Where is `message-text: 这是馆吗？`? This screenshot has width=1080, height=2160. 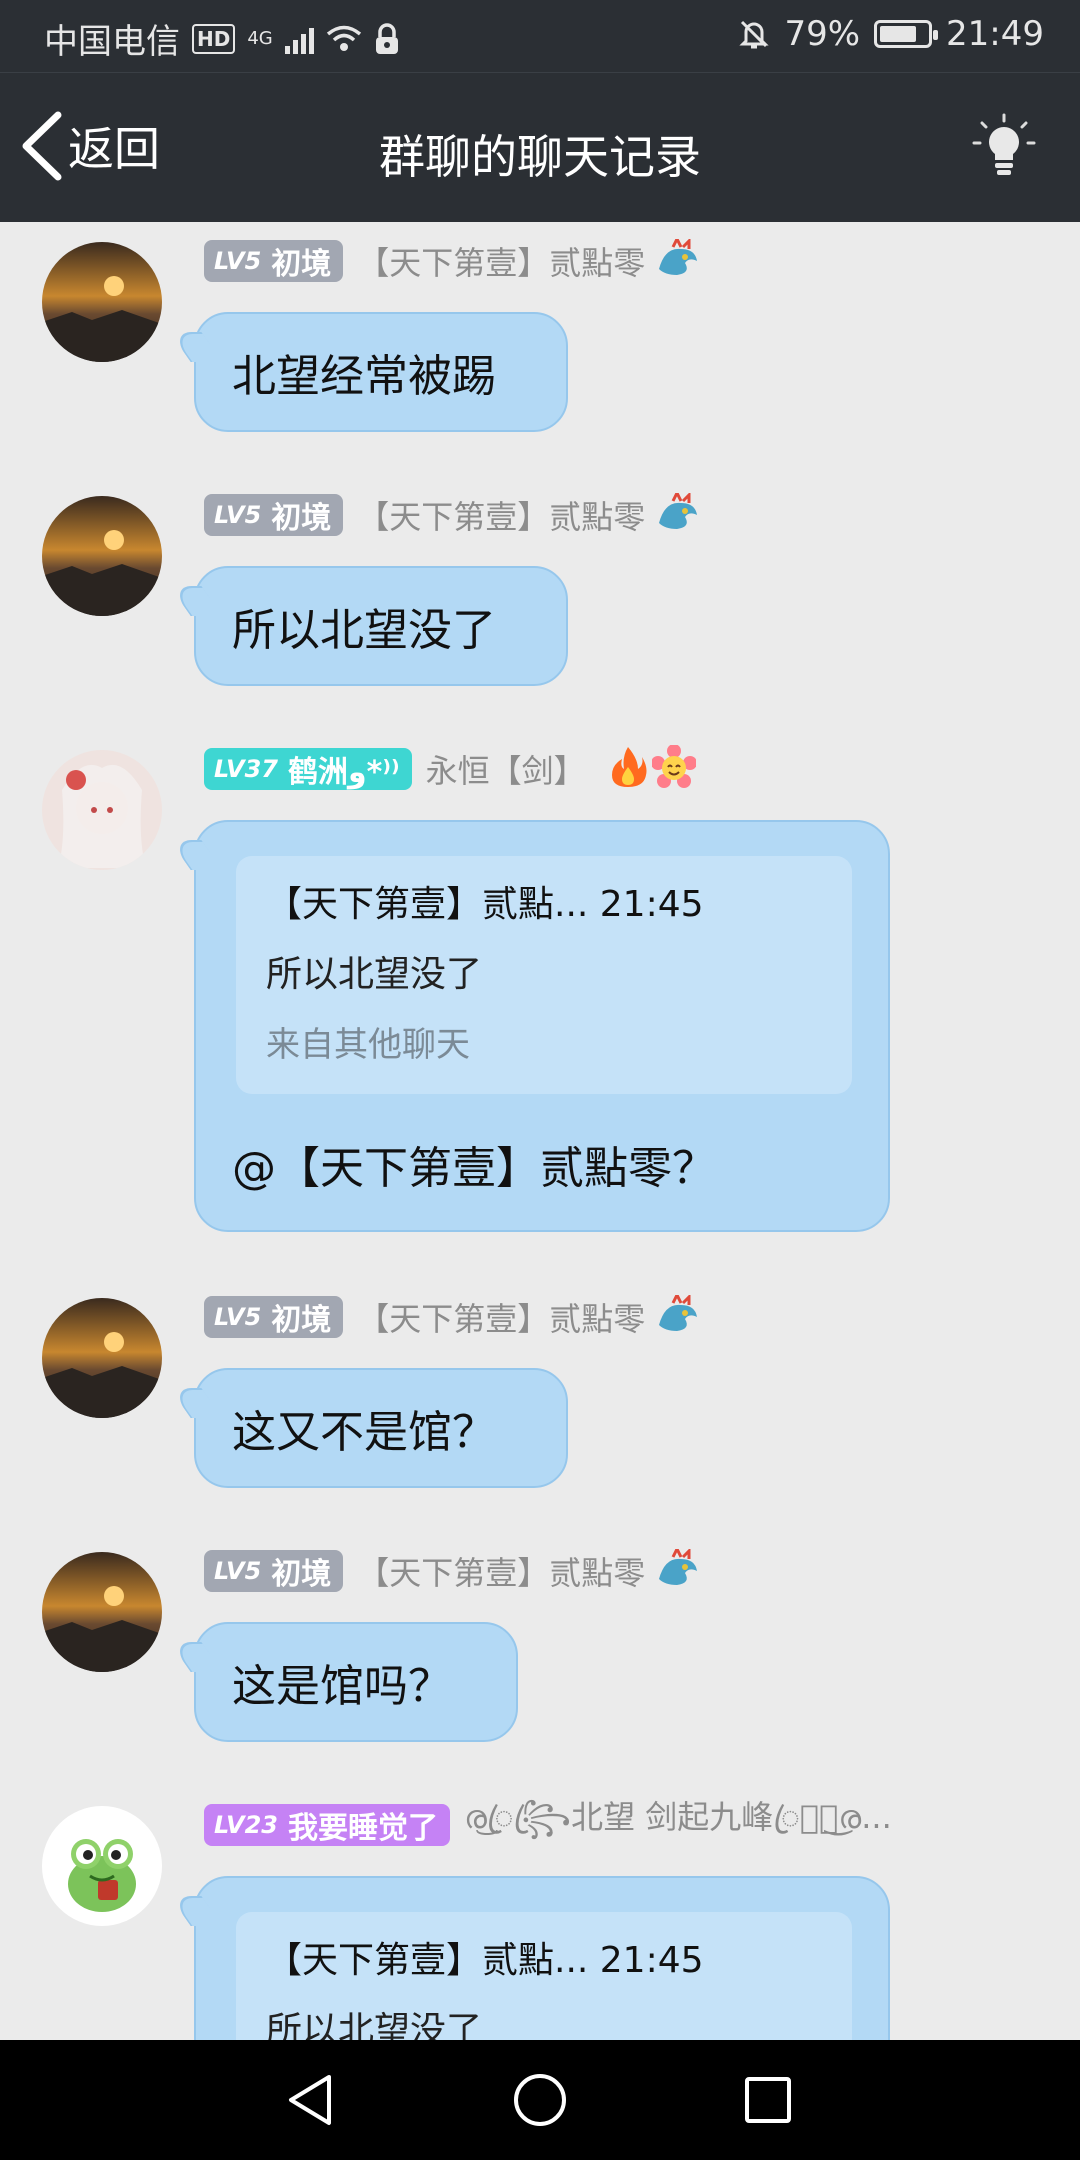 message-text: 这是馆吗？ is located at coordinates (342, 1686).